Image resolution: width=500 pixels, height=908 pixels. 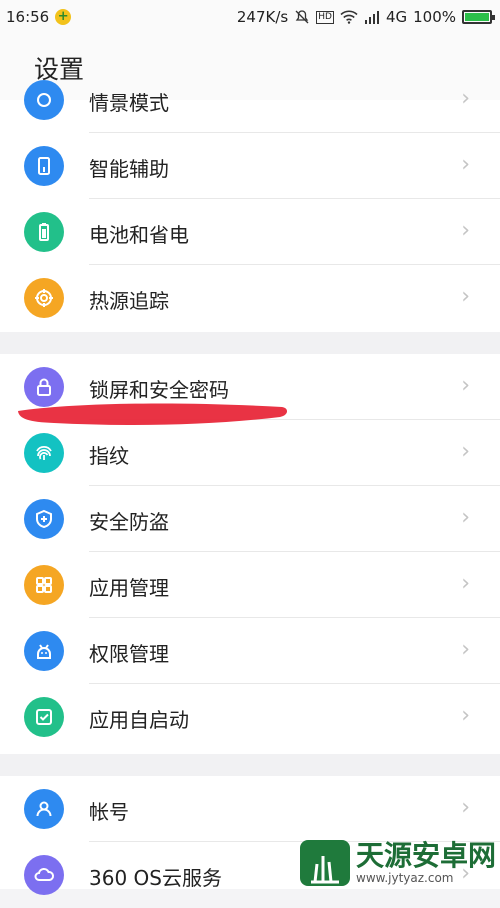 I want to click on signal-icon, so click(x=371, y=17).